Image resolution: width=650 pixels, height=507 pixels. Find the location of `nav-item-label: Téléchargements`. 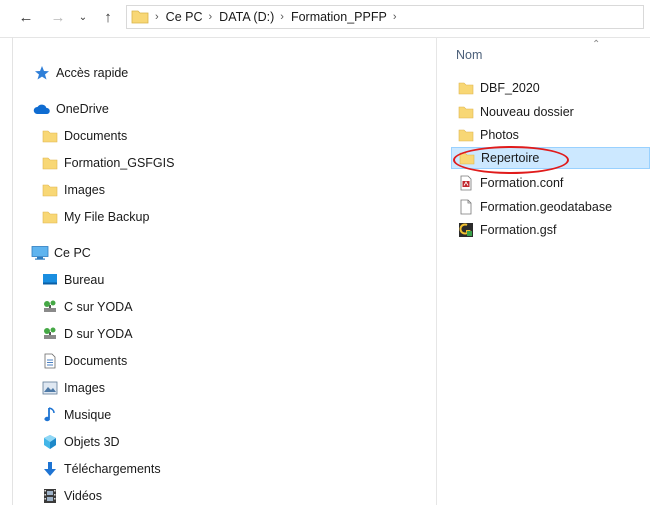

nav-item-label: Téléchargements is located at coordinates (112, 469).